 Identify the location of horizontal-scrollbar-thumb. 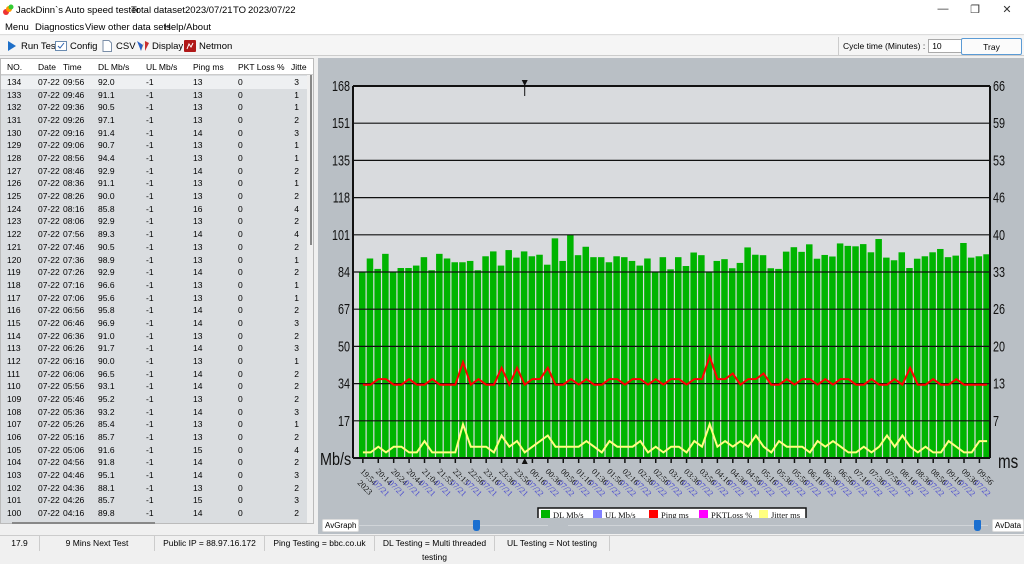
(83, 523).